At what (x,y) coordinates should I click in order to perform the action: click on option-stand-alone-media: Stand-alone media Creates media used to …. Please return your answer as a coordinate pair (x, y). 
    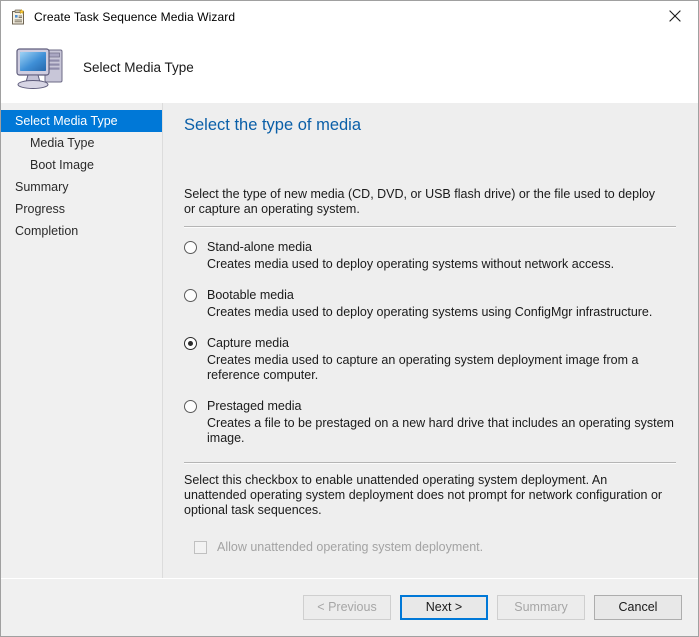
    Looking at the image, I should click on (433, 256).